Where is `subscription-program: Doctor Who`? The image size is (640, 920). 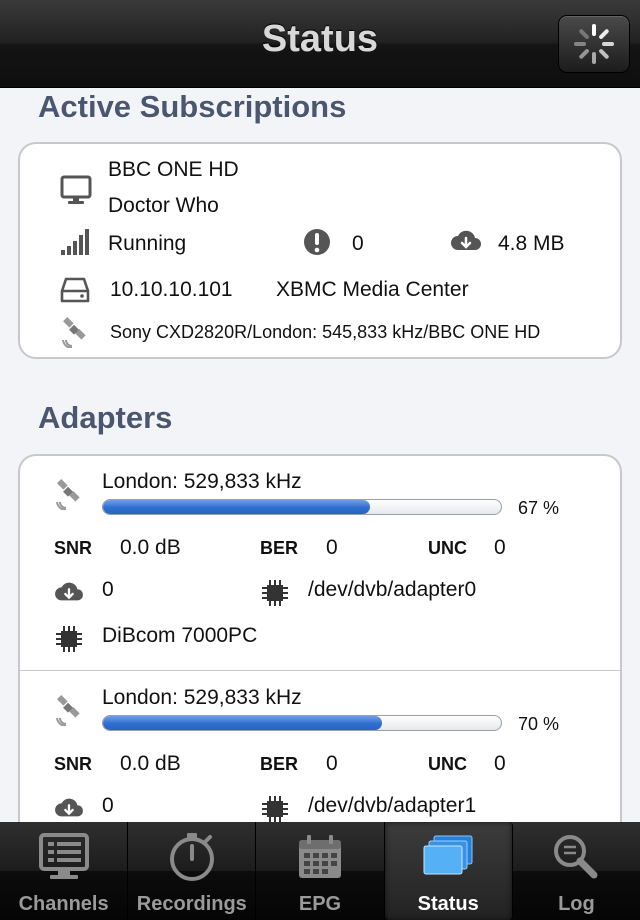 subscription-program: Doctor Who is located at coordinates (163, 205).